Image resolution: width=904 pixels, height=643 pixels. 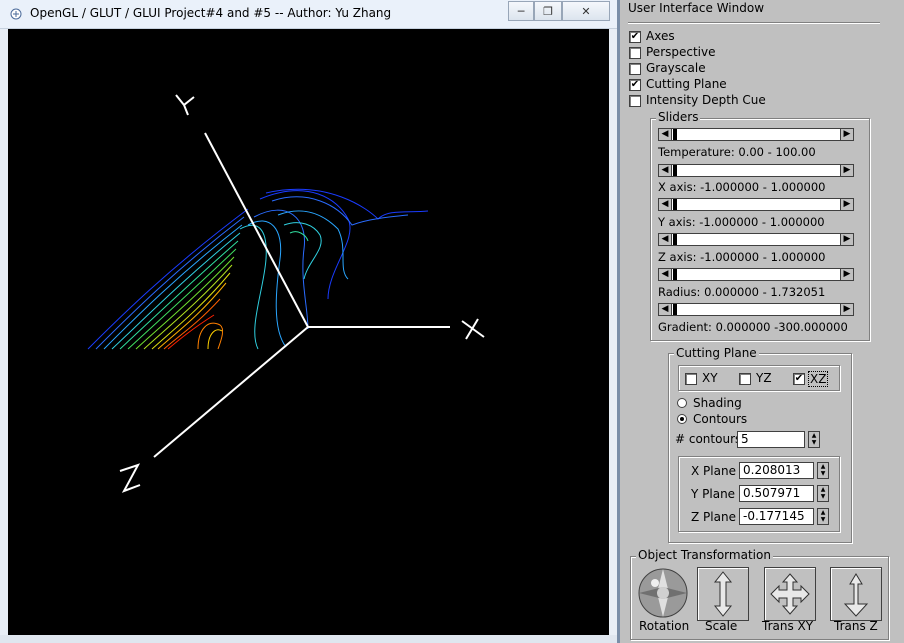 I want to click on trans-xy-button, so click(x=790, y=594).